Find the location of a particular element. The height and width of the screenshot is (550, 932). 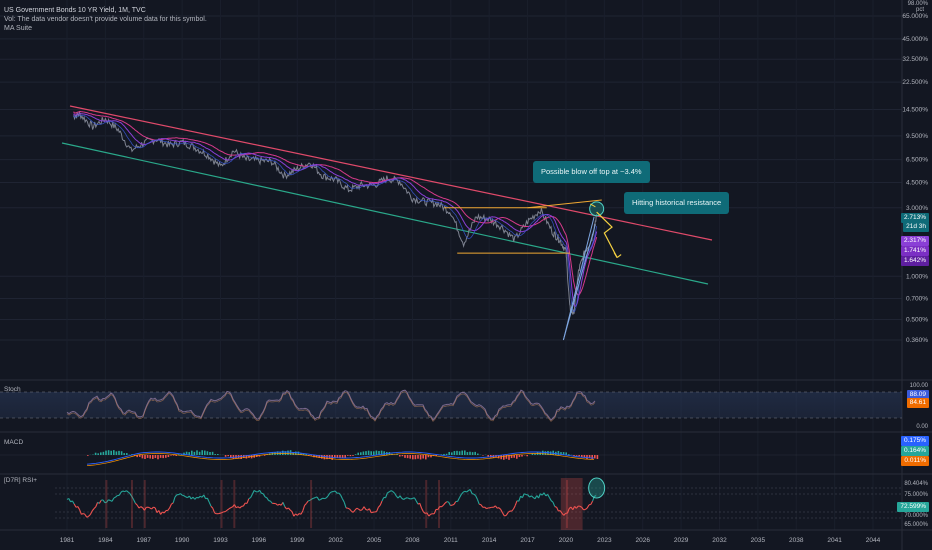

macd-signal-tag: 0.164% is located at coordinates (914, 451).